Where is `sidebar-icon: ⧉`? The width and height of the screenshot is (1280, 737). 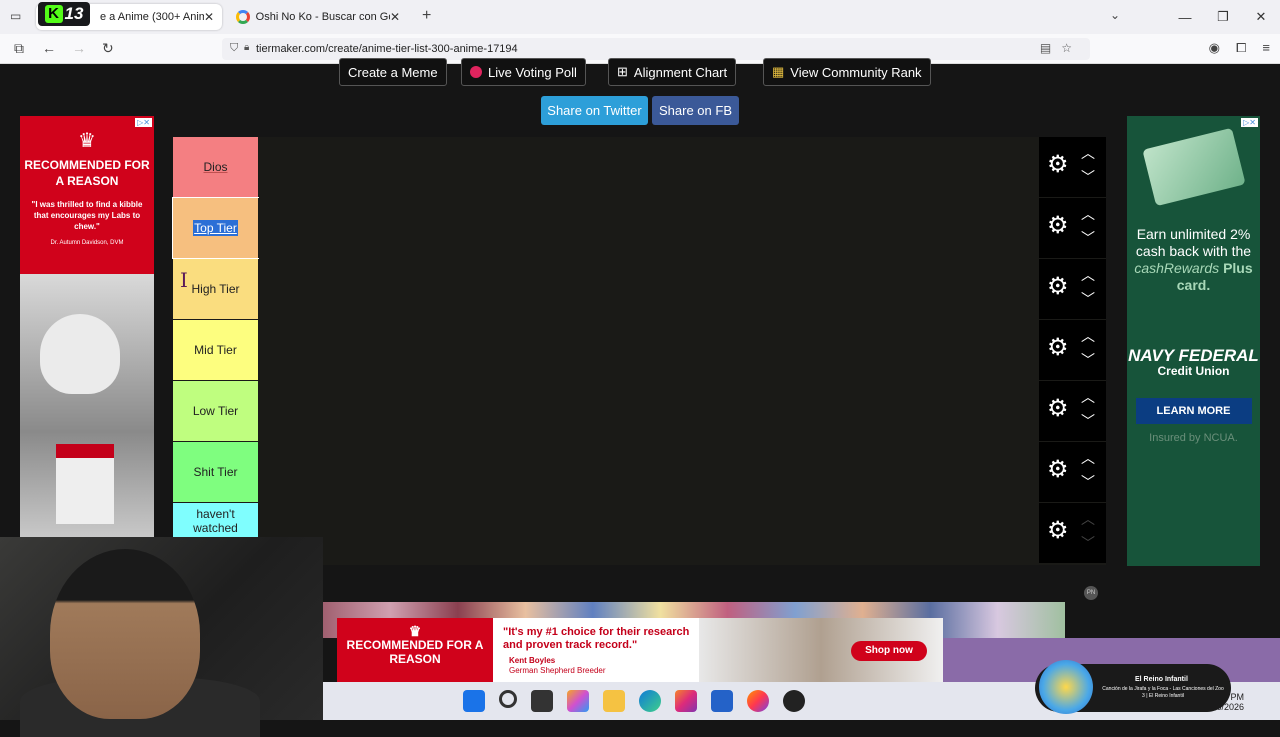 sidebar-icon: ⧉ is located at coordinates (19, 48).